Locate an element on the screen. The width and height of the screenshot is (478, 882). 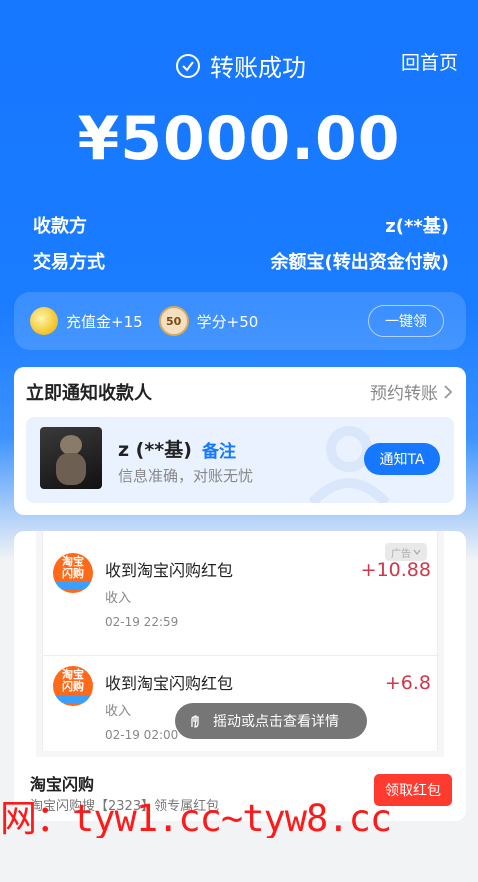
shake-hand-icon is located at coordinates (195, 721).